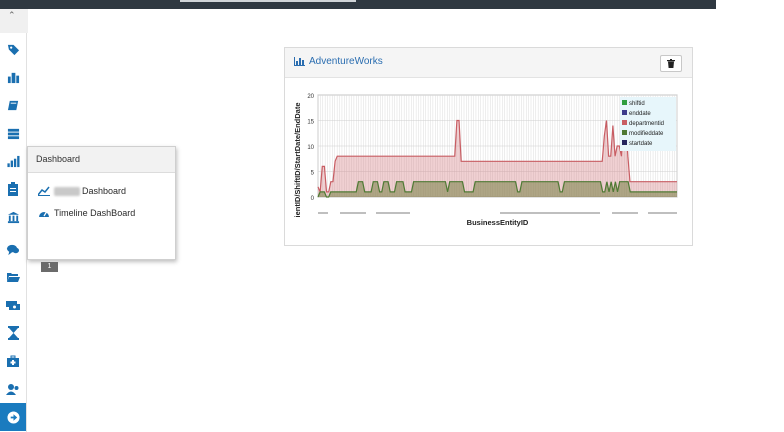  I want to click on folder-open-icon, so click(13, 277).